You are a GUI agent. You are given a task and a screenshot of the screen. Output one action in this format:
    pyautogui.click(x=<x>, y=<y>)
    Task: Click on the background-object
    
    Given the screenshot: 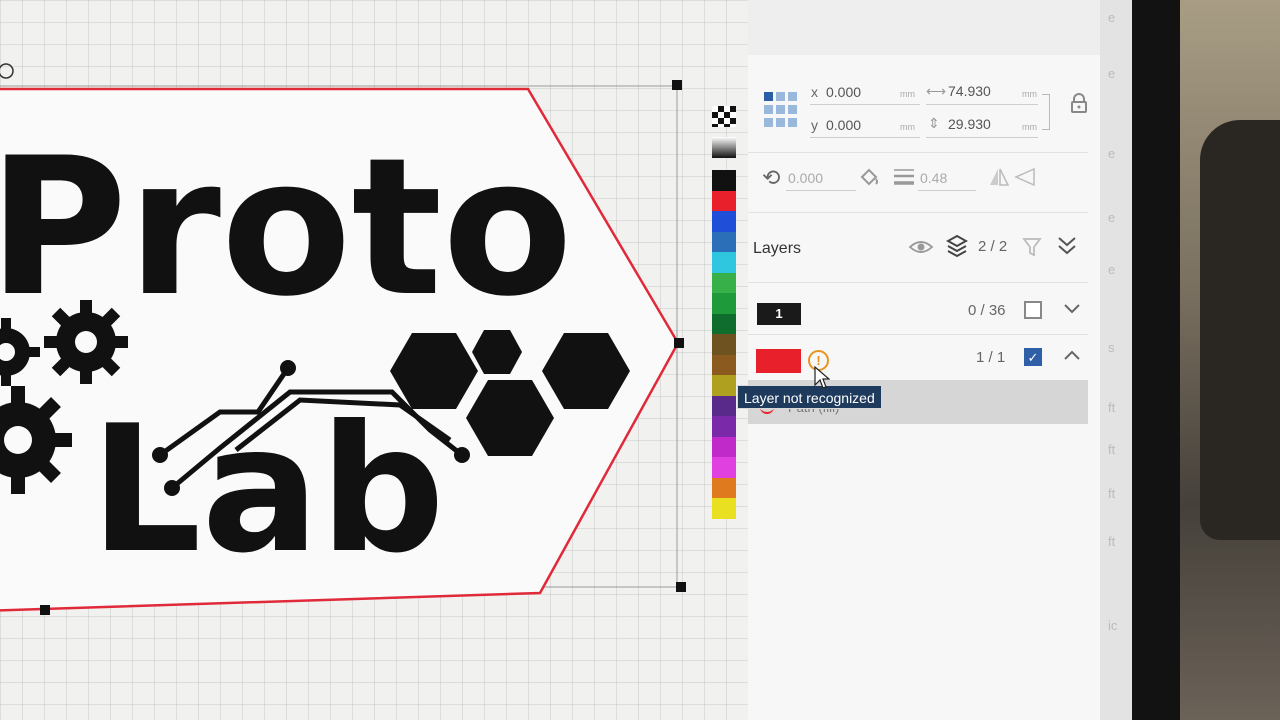 What is the action you would take?
    pyautogui.click(x=1240, y=330)
    